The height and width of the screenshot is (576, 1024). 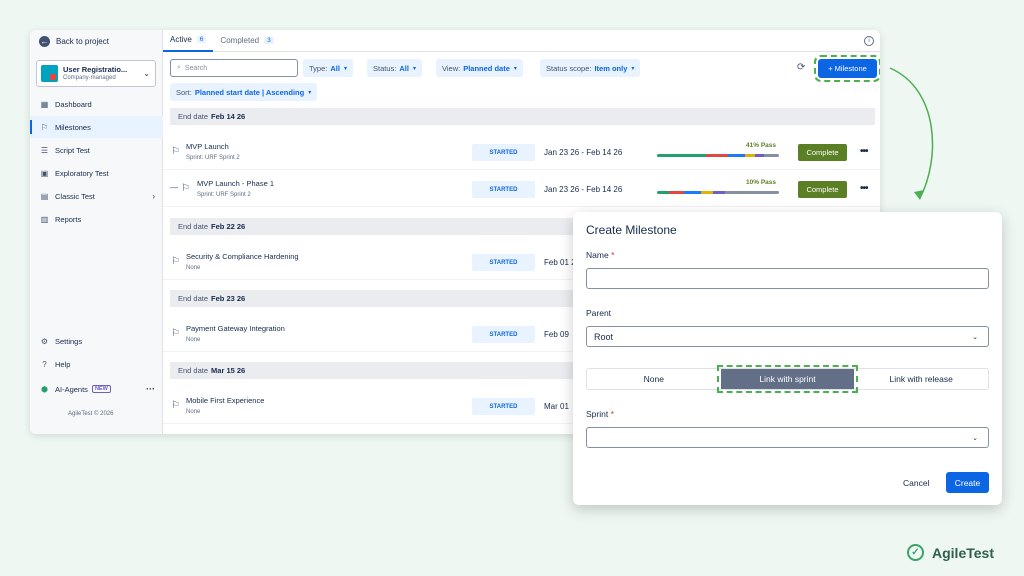 What do you see at coordinates (44, 150) in the screenshot?
I see `script-icon: ☰` at bounding box center [44, 150].